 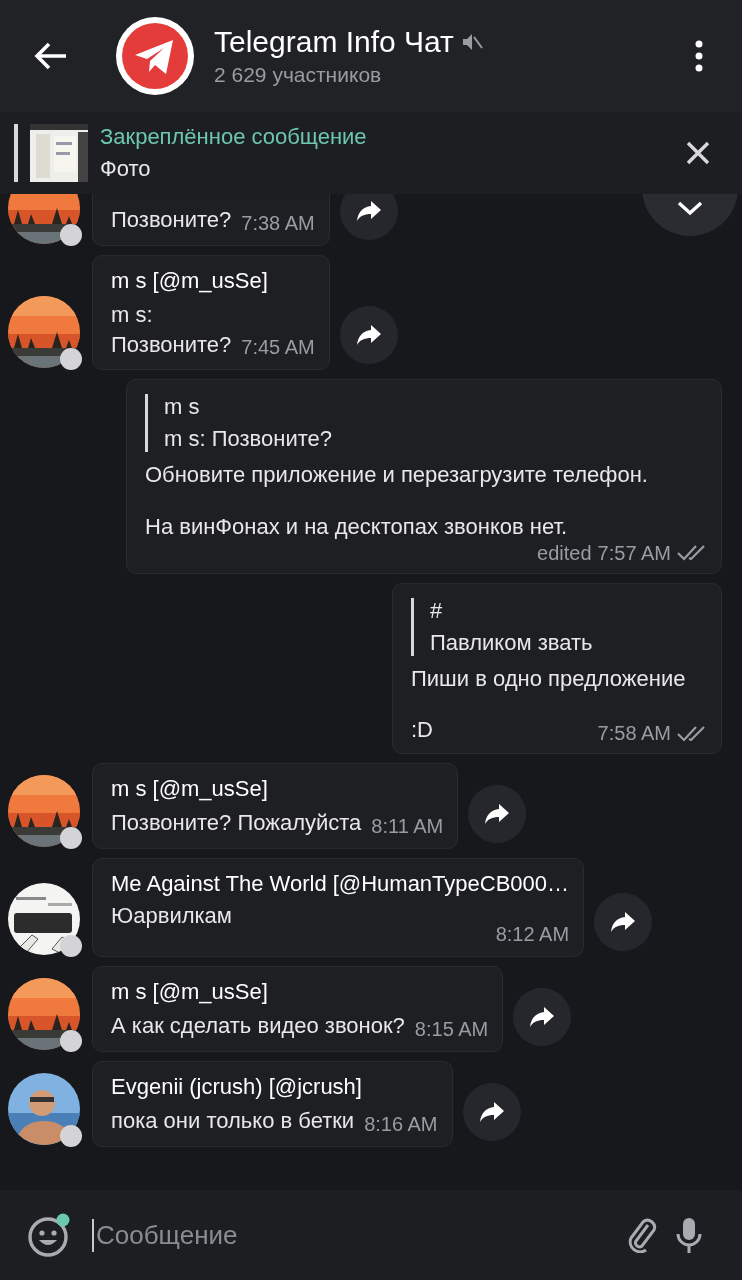 I want to click on message-bubble: # Павликом звать Пиши в одно предложение :D 7:58 AM, so click(x=557, y=668).